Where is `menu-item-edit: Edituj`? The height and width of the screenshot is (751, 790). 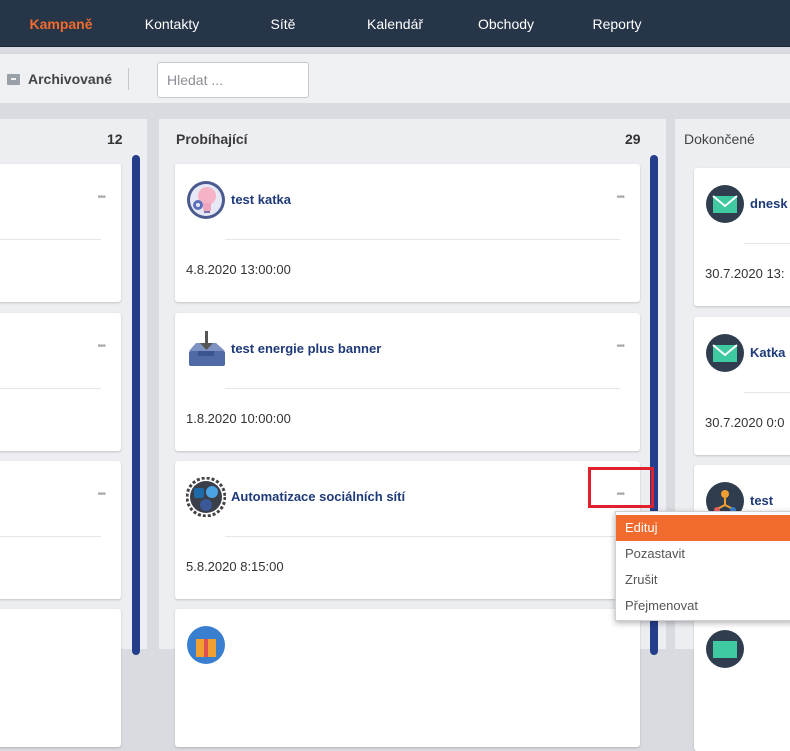 menu-item-edit: Edituj is located at coordinates (703, 528).